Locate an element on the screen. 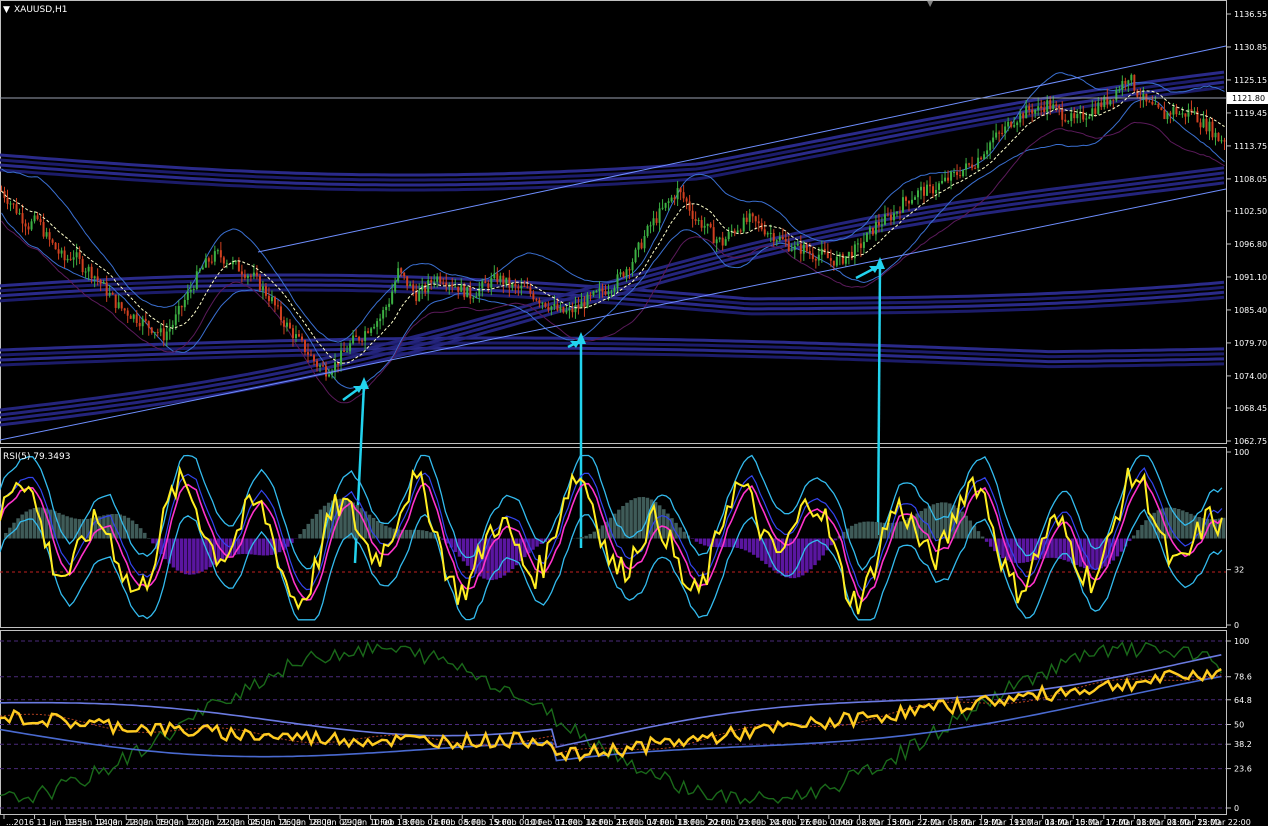 Image resolution: width=1268 pixels, height=826 pixels. oscillator-tick-label: 23.6 is located at coordinates (1243, 769).